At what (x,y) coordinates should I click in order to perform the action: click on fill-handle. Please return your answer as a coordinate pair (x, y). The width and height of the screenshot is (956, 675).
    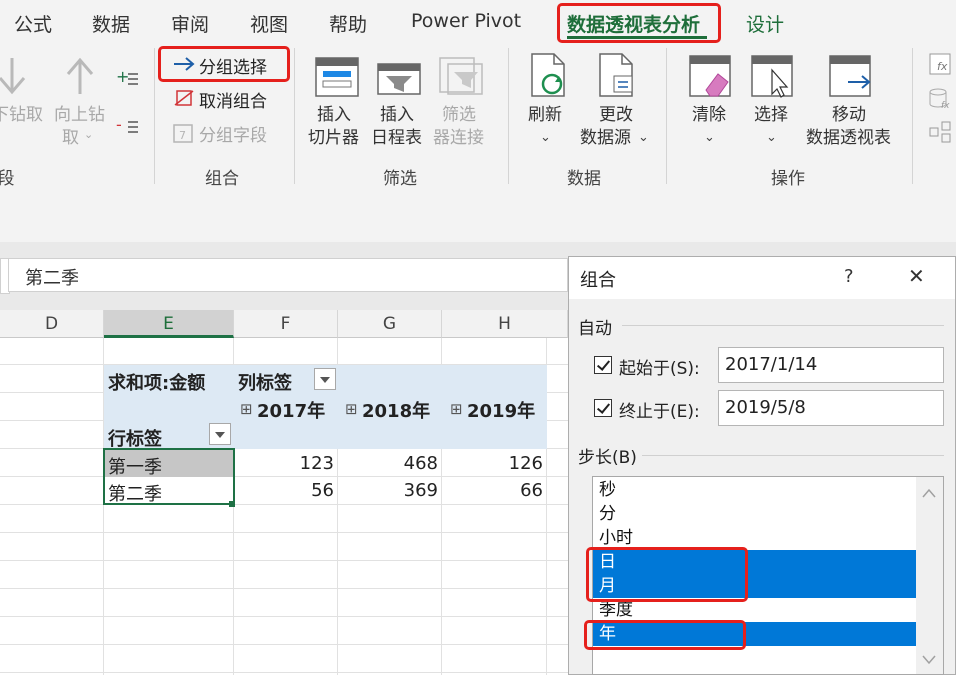
    Looking at the image, I should click on (232, 504).